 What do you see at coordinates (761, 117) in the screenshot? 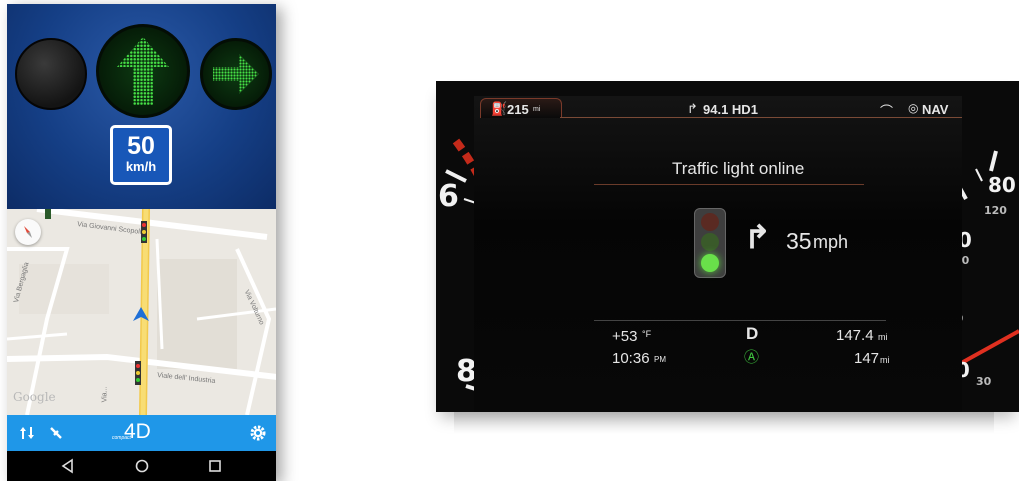
I see `top-divider` at bounding box center [761, 117].